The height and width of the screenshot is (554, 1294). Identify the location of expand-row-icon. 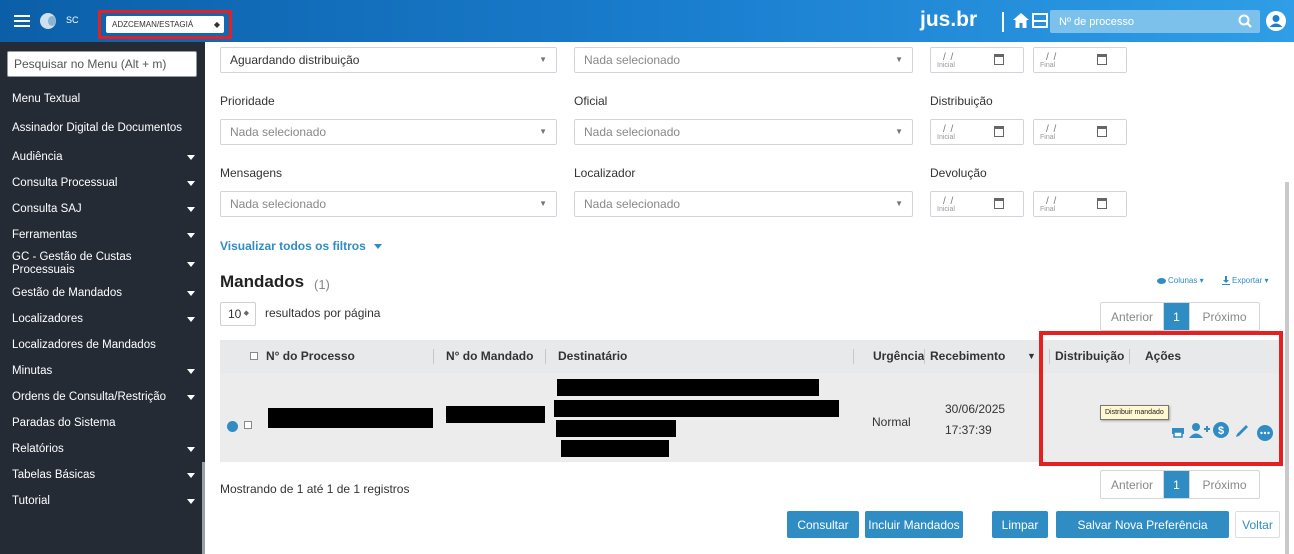
(232, 426).